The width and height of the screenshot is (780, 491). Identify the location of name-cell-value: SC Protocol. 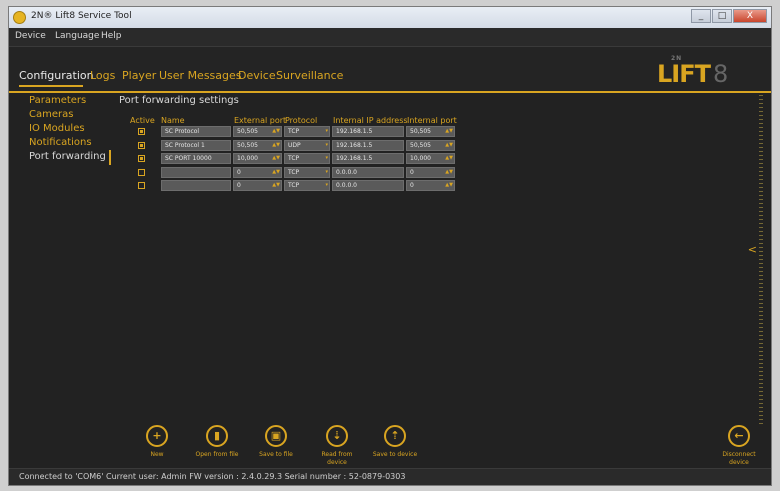
(182, 131).